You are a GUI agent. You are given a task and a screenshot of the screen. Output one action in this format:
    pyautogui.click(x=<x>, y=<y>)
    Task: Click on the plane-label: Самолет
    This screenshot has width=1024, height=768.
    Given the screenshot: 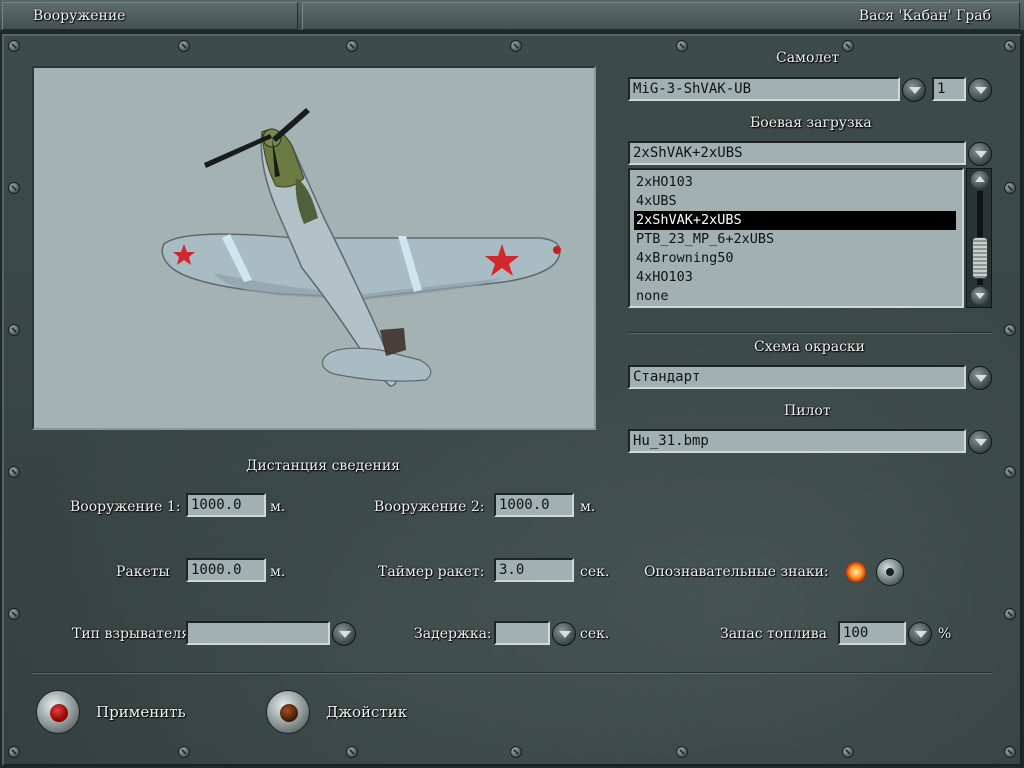 What is the action you would take?
    pyautogui.click(x=808, y=58)
    